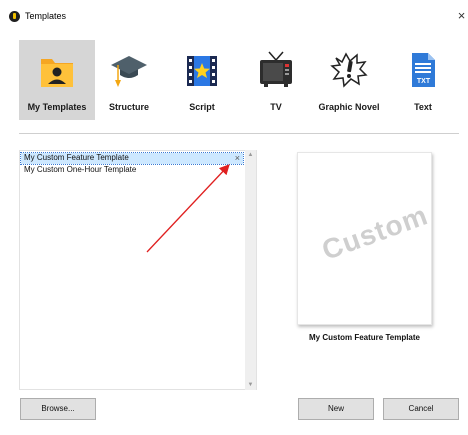  Describe the element at coordinates (421, 409) in the screenshot. I see `cancel-button: Cancel` at that location.